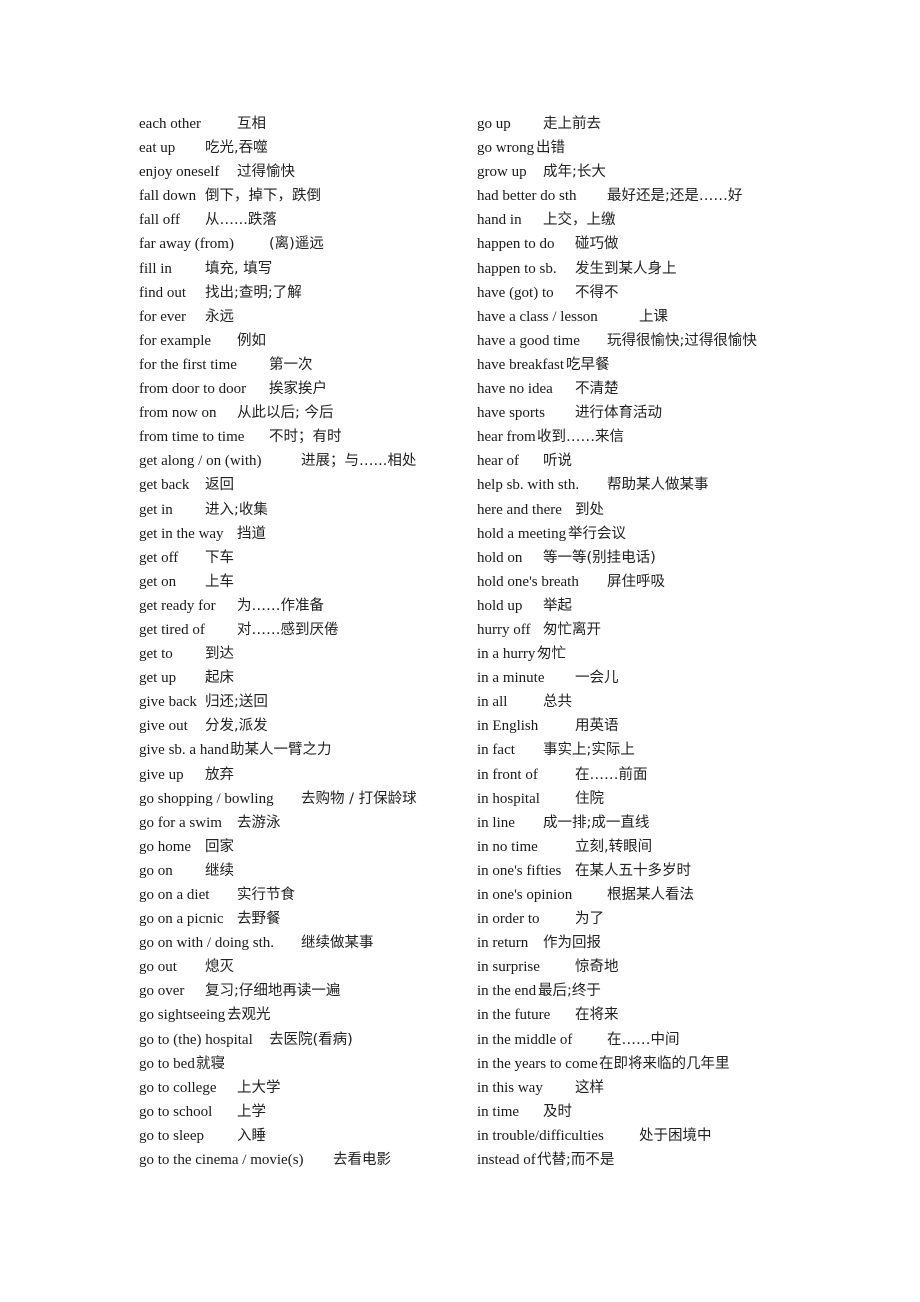  I want to click on phrase-entry: help sb. with sth. 帮助某人做某事, so click(642, 487).